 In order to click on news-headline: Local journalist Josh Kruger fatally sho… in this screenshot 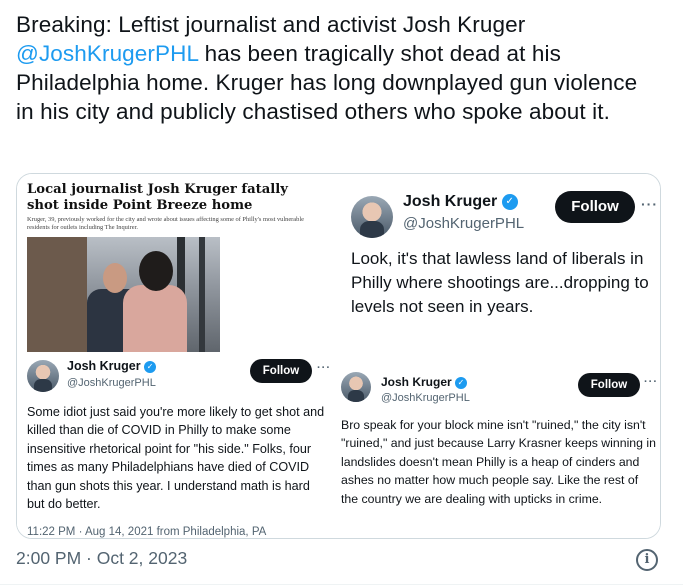, I will do `click(157, 197)`.